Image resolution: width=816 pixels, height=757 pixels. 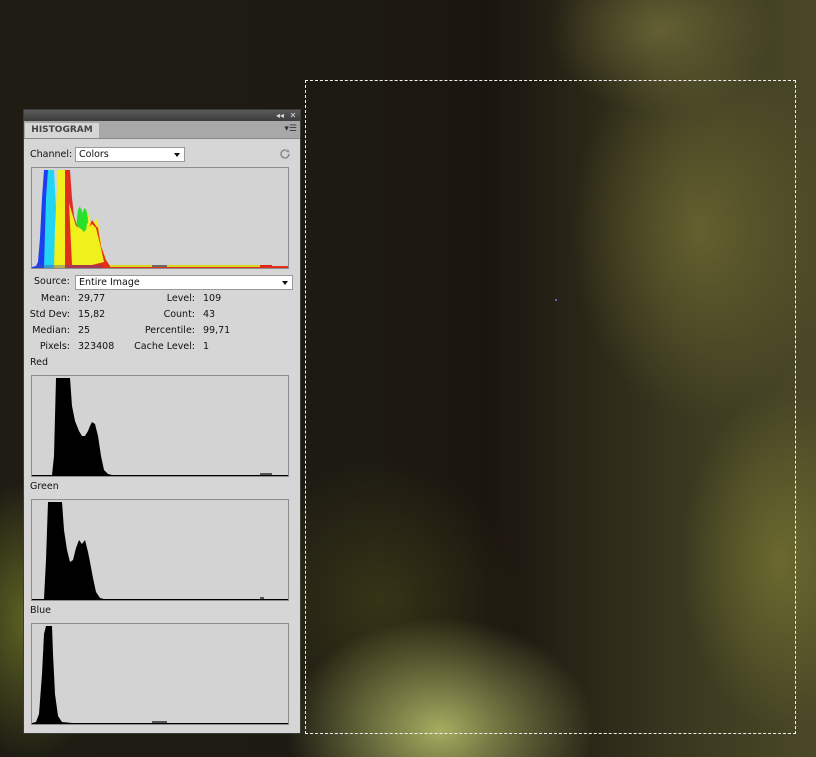 What do you see at coordinates (41, 610) in the screenshot?
I see `blue-channel-label: Blue` at bounding box center [41, 610].